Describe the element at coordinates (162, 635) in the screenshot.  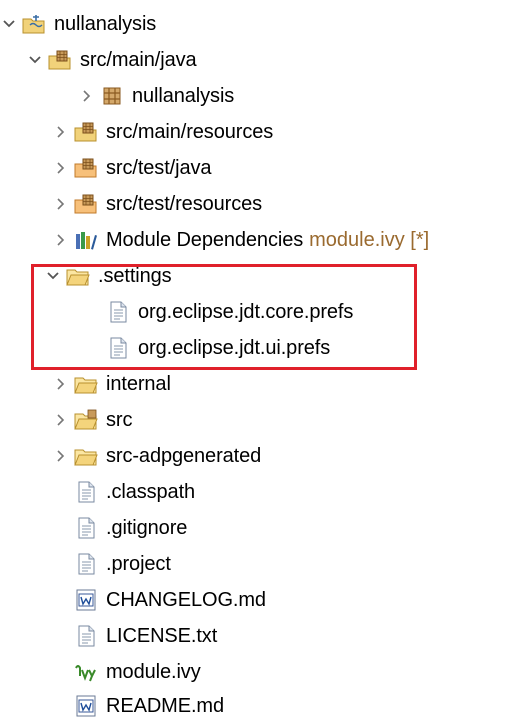
I see `tree-item-label: LICENSE.txt` at that location.